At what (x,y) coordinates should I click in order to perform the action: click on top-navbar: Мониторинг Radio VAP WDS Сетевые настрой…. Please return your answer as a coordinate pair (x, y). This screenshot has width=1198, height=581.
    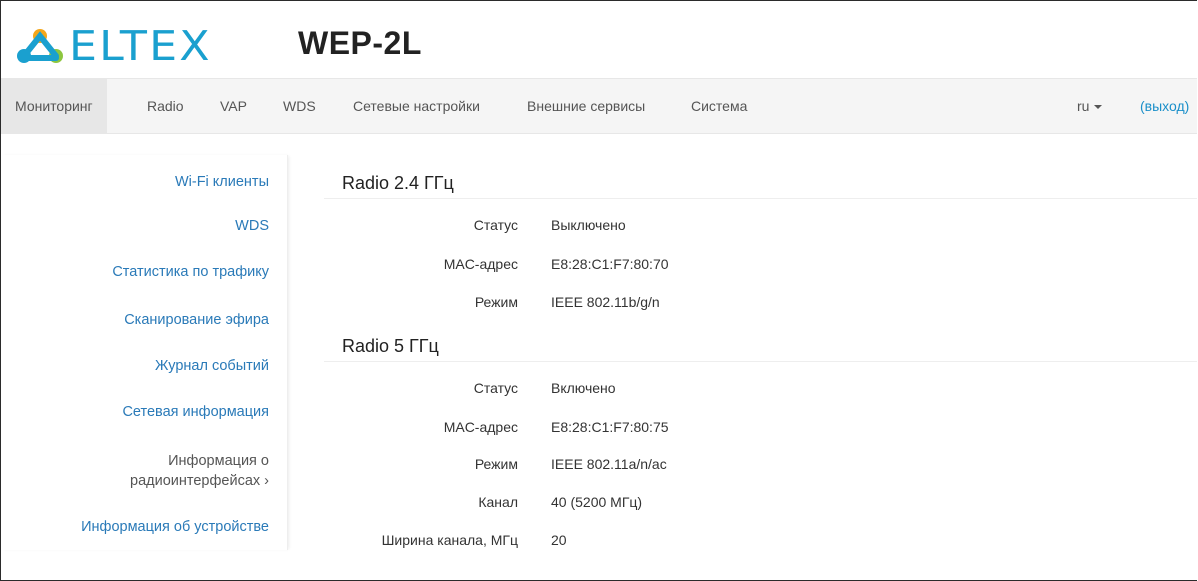
    Looking at the image, I should click on (599, 106).